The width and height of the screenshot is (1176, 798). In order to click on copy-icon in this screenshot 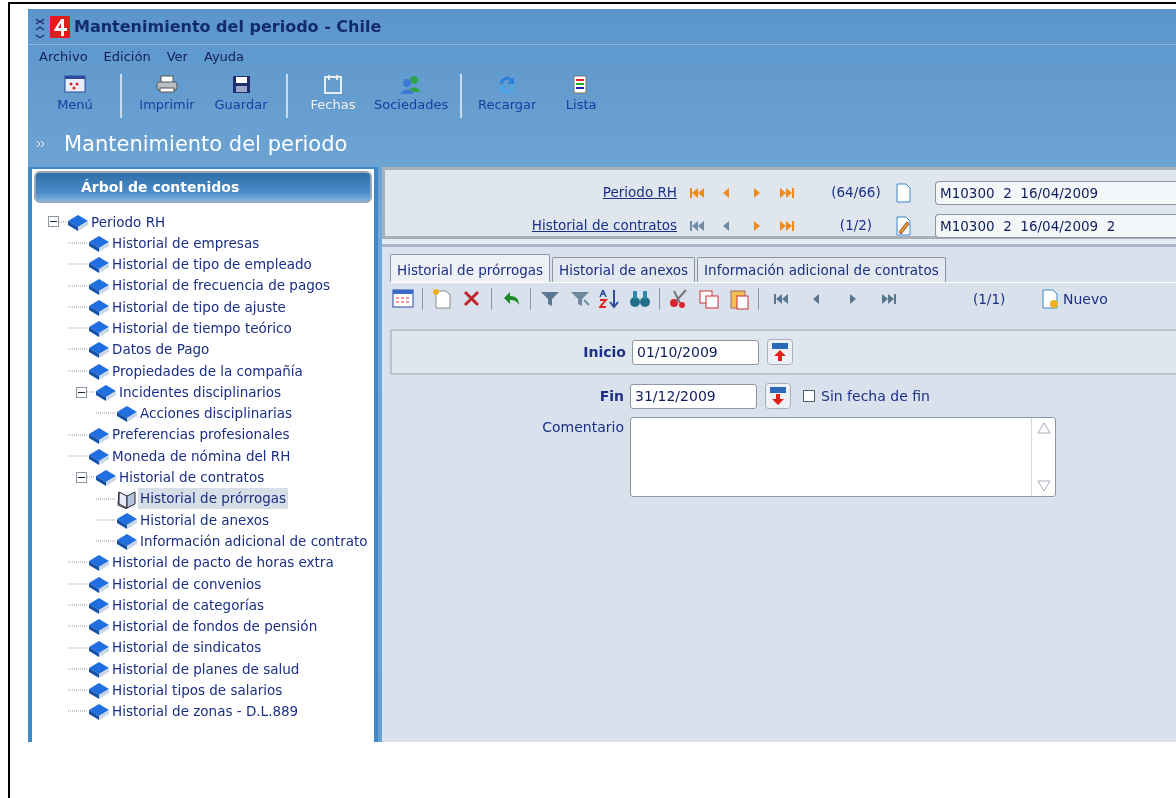, I will do `click(709, 299)`.